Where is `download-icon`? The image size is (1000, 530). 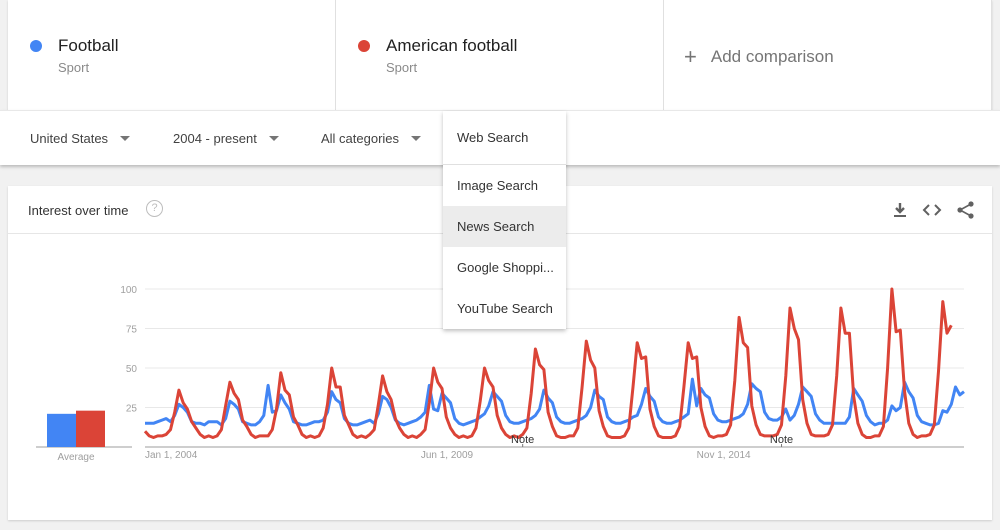 download-icon is located at coordinates (900, 210).